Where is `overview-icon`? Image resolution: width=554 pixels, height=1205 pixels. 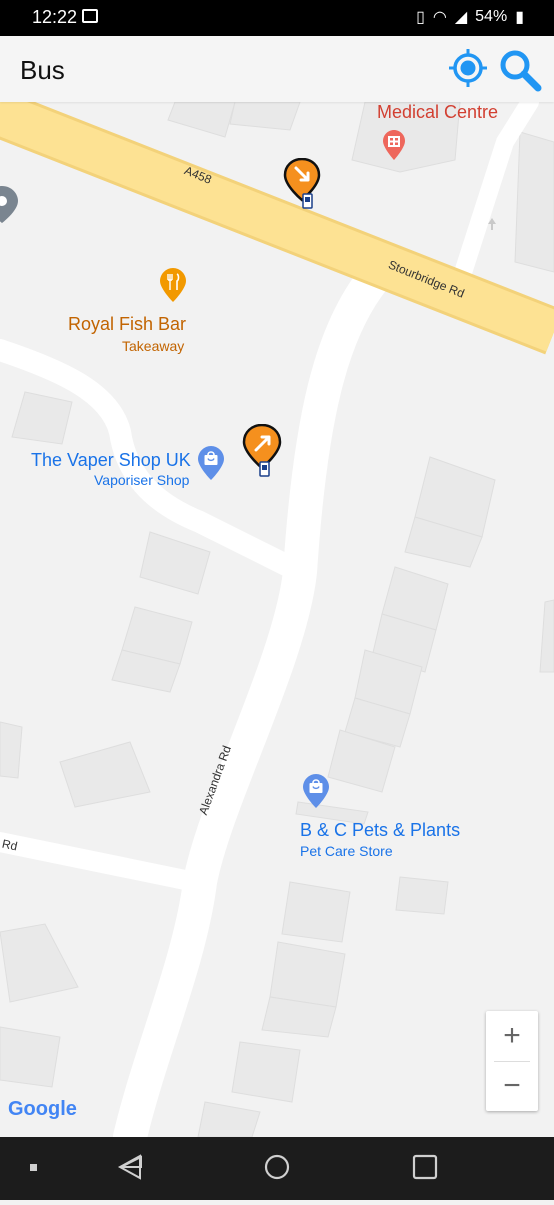 overview-icon is located at coordinates (425, 1167).